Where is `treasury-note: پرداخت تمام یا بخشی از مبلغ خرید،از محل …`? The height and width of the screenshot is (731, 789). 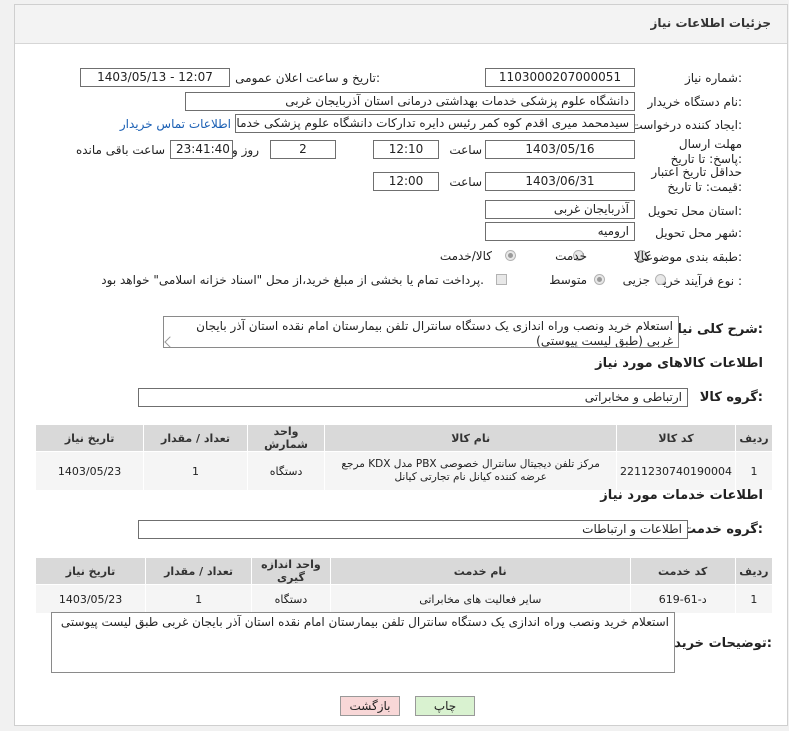 treasury-note: پرداخت تمام یا بخشی از مبلغ خرید،از محل … is located at coordinates (292, 280).